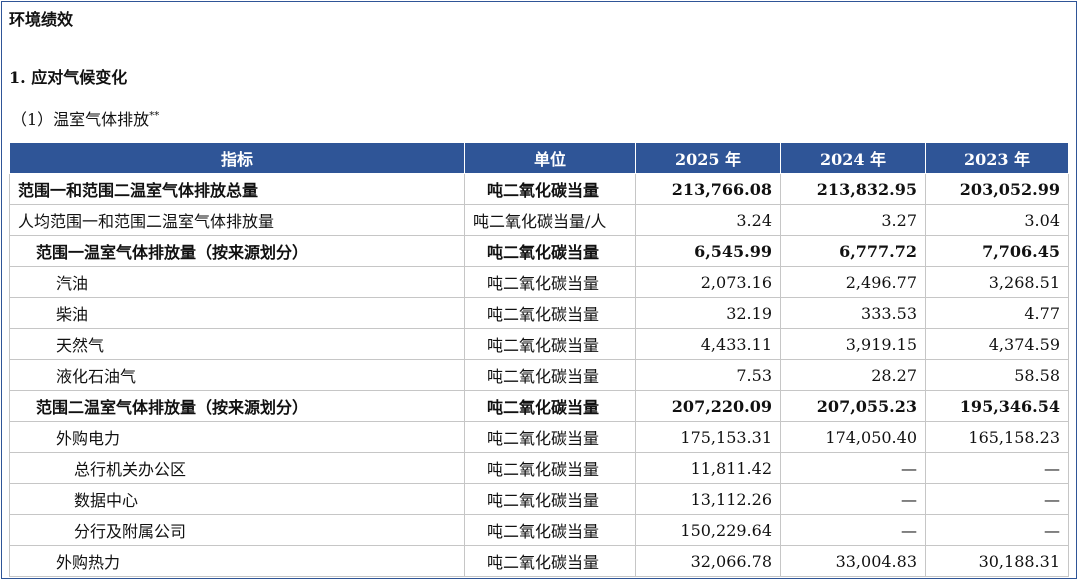  Describe the element at coordinates (853, 406) in the screenshot. I see `value-2024: 207,055.23` at that location.